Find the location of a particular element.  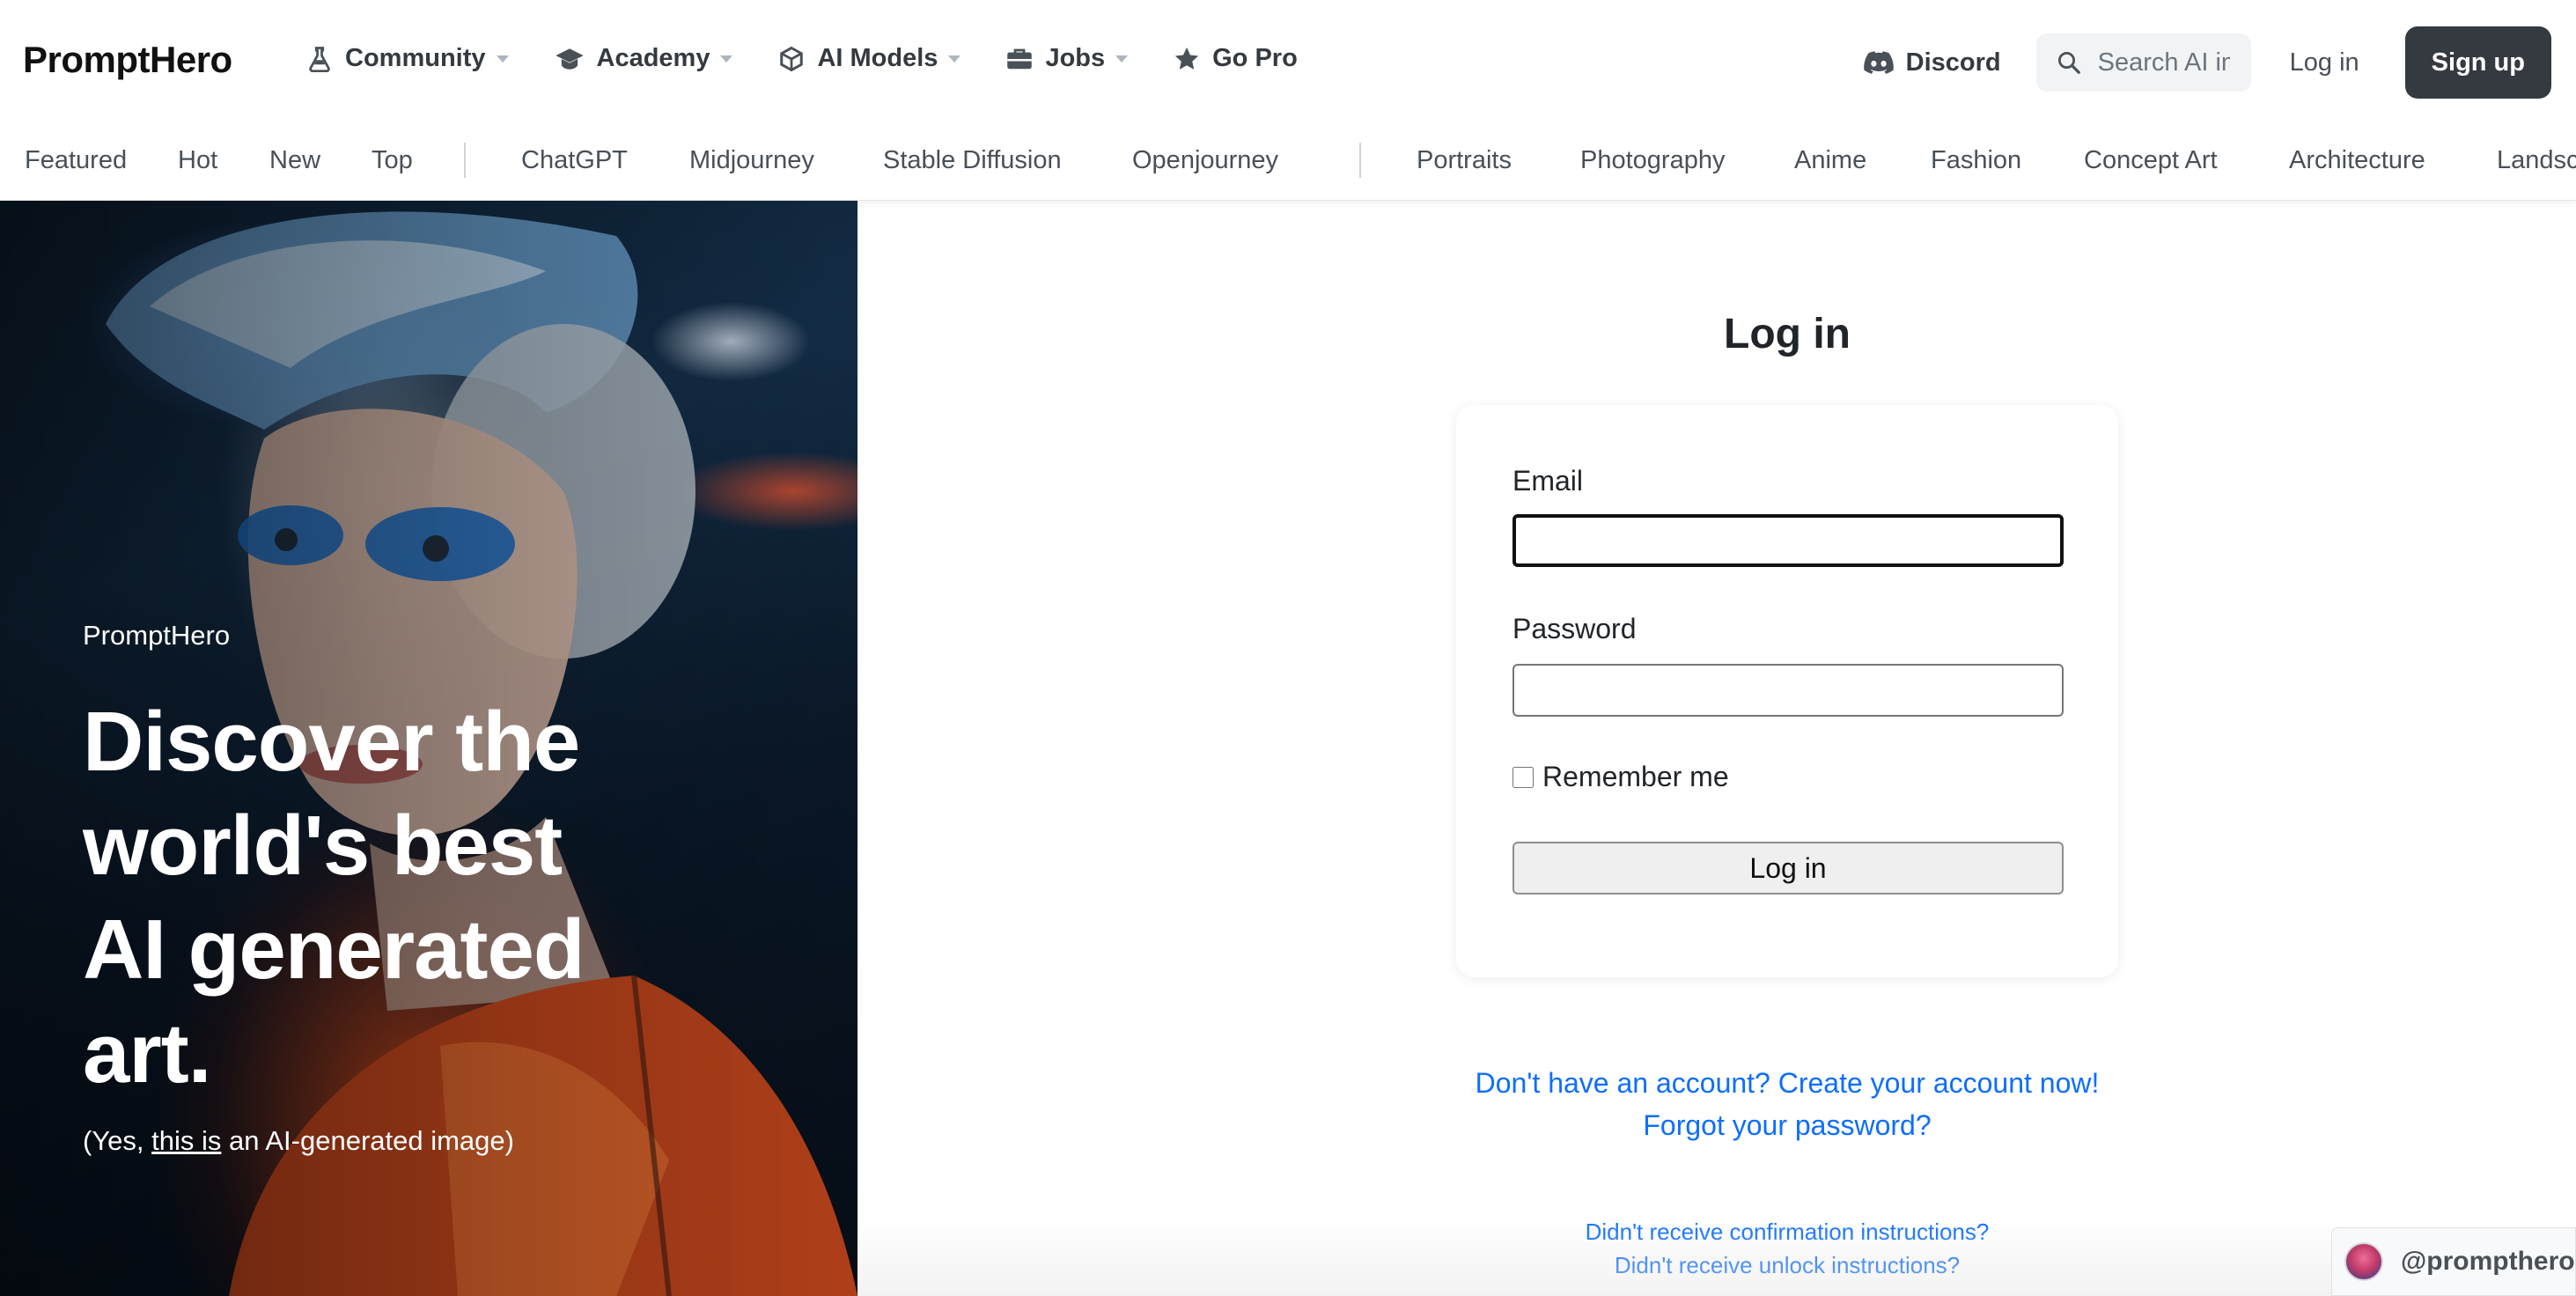

category-architecture: Architecture is located at coordinates (2357, 160).